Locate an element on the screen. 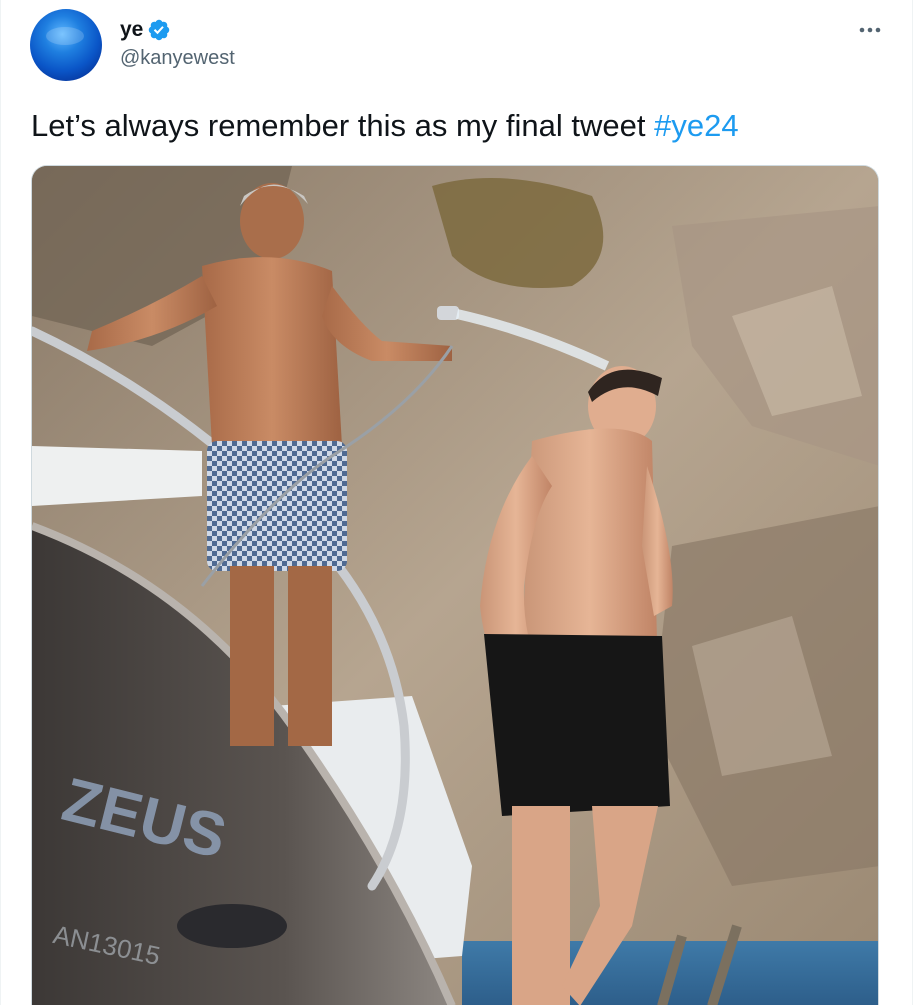 The image size is (915, 1005). more-options-button is located at coordinates (870, 30).